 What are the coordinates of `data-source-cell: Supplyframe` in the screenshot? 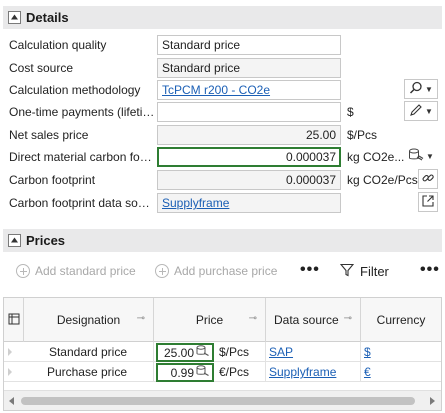 It's located at (313, 372).